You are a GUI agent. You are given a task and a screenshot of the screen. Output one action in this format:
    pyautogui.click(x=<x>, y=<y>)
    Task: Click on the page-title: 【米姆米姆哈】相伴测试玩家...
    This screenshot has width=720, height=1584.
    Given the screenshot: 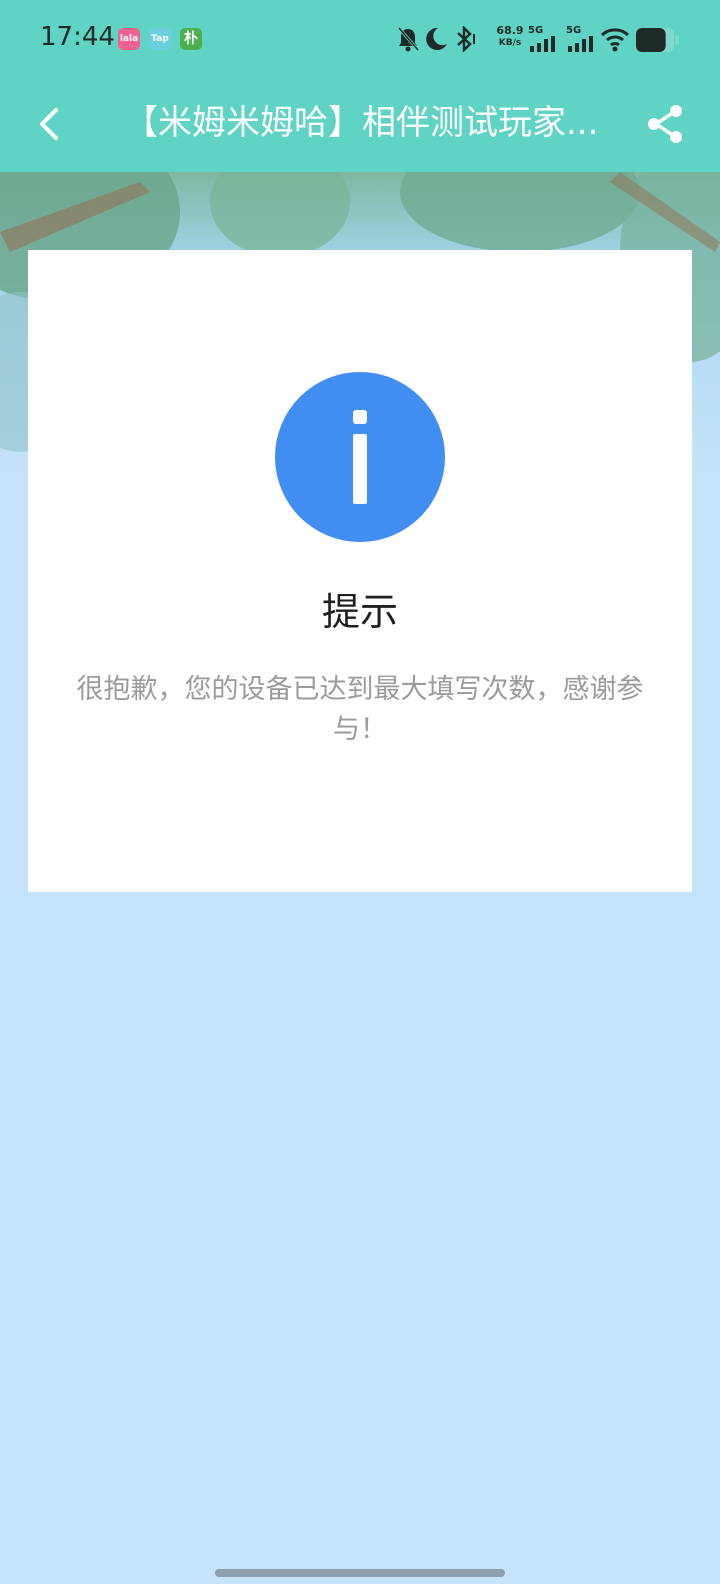 What is the action you would take?
    pyautogui.click(x=361, y=123)
    